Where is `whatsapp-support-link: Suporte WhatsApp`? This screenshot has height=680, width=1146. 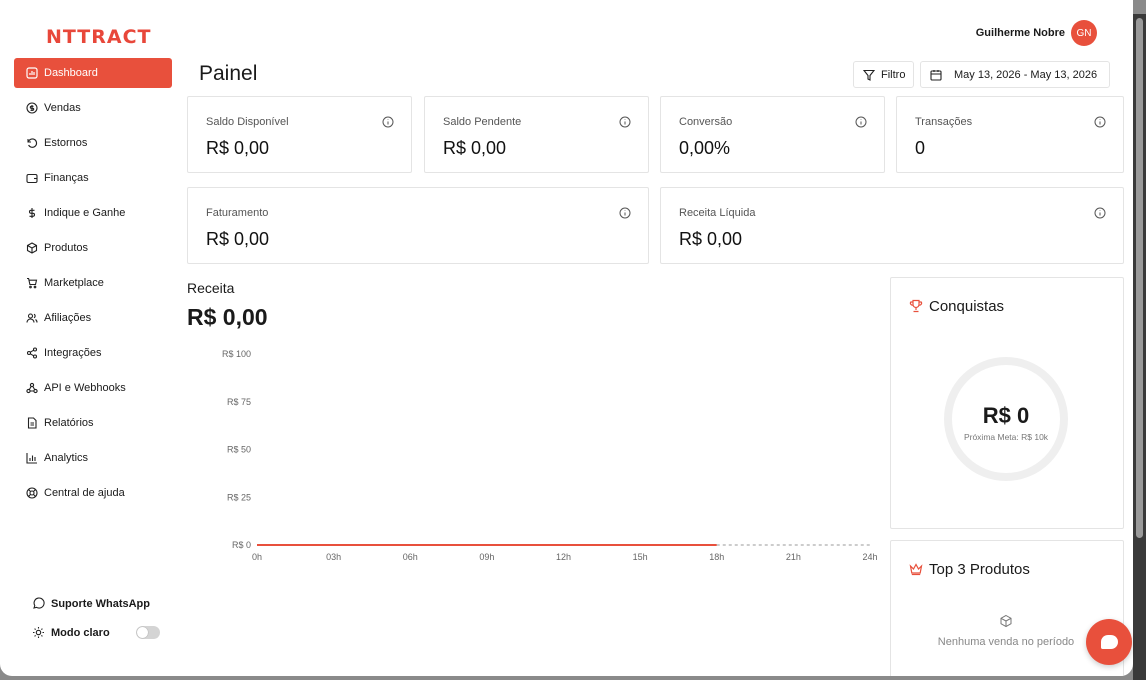 whatsapp-support-link: Suporte WhatsApp is located at coordinates (97, 603).